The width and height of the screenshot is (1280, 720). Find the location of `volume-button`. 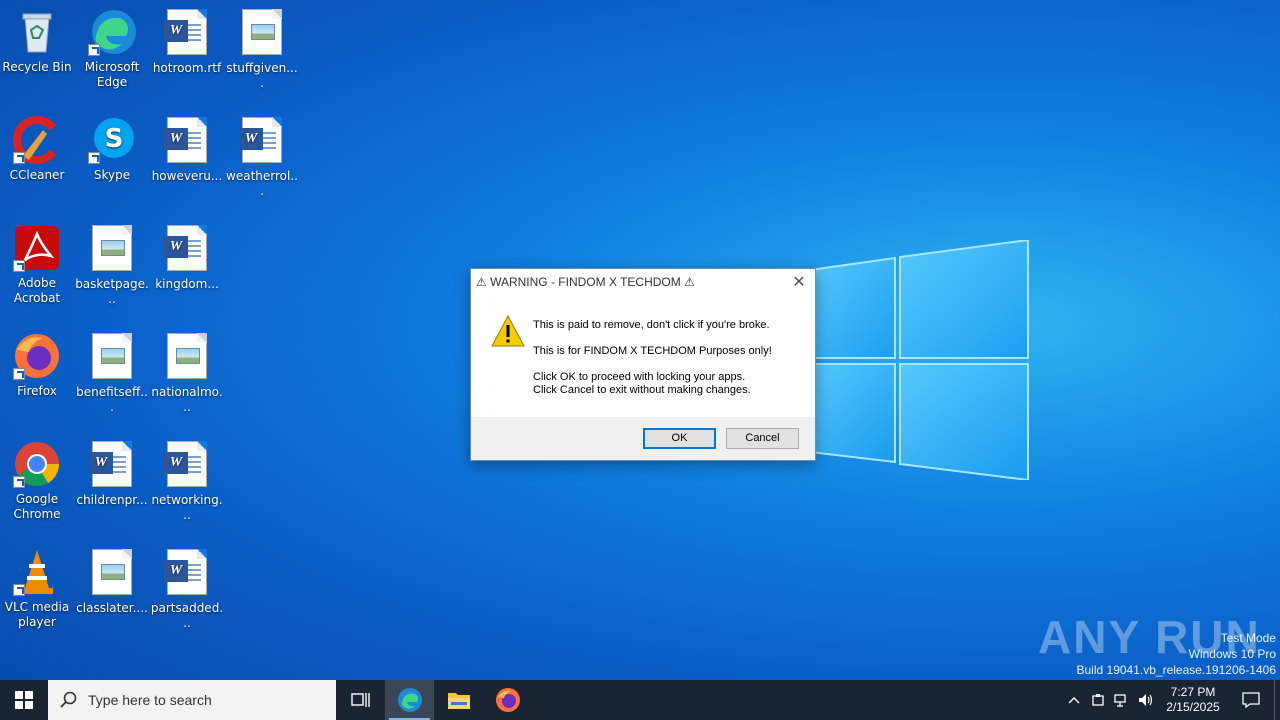

volume-button is located at coordinates (1146, 700).